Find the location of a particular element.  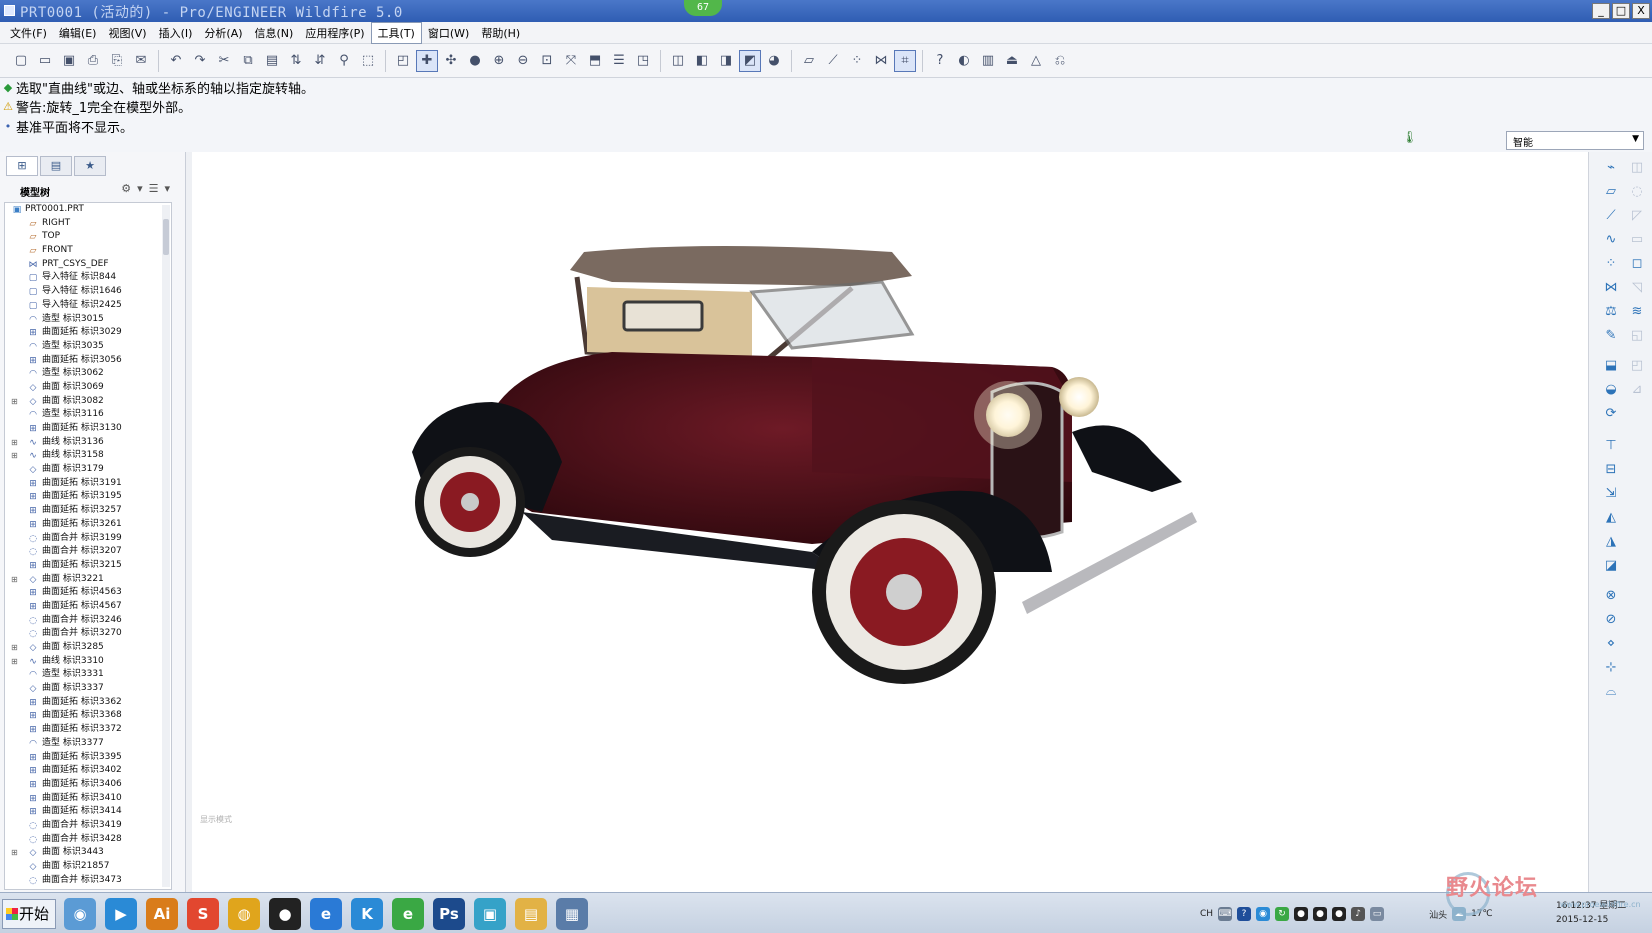

tree-root: ▣ PRT0001.PRT is located at coordinates (88, 210).